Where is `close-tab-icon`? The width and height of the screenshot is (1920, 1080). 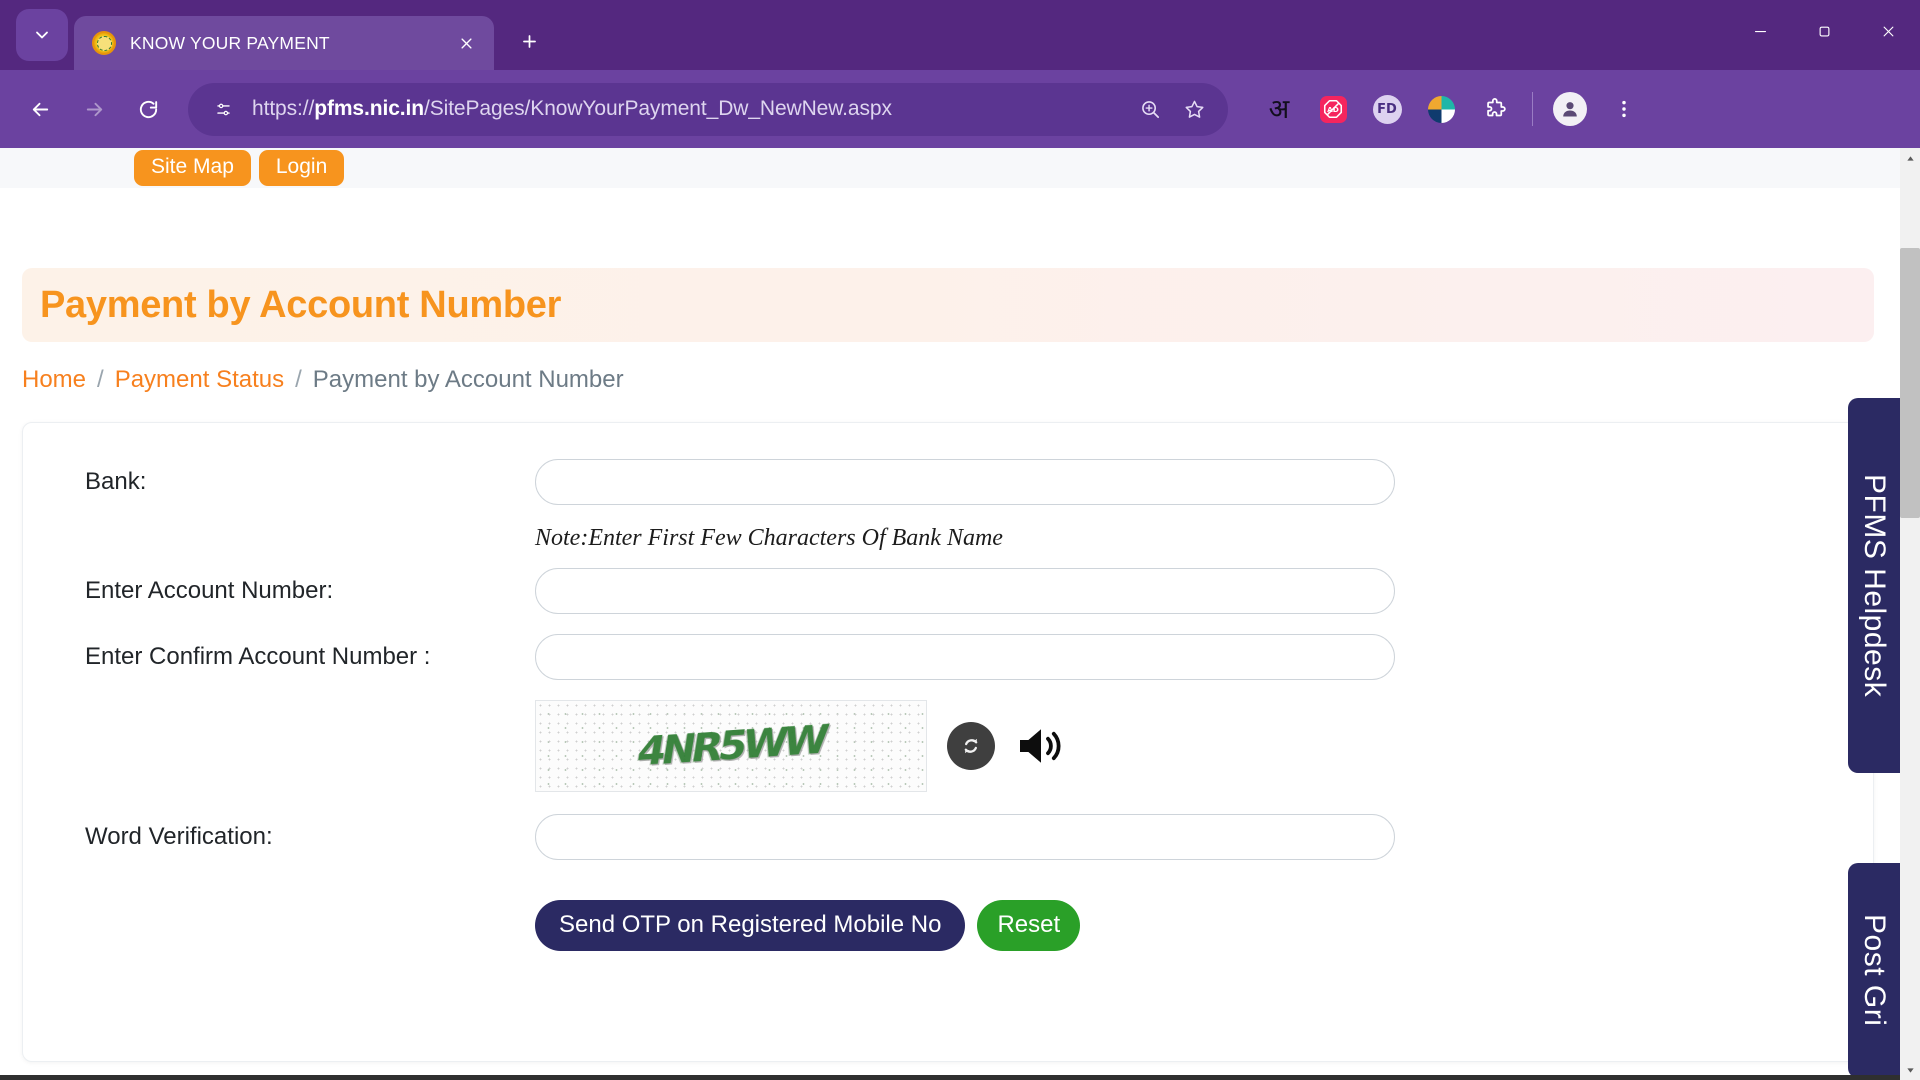 close-tab-icon is located at coordinates (466, 43).